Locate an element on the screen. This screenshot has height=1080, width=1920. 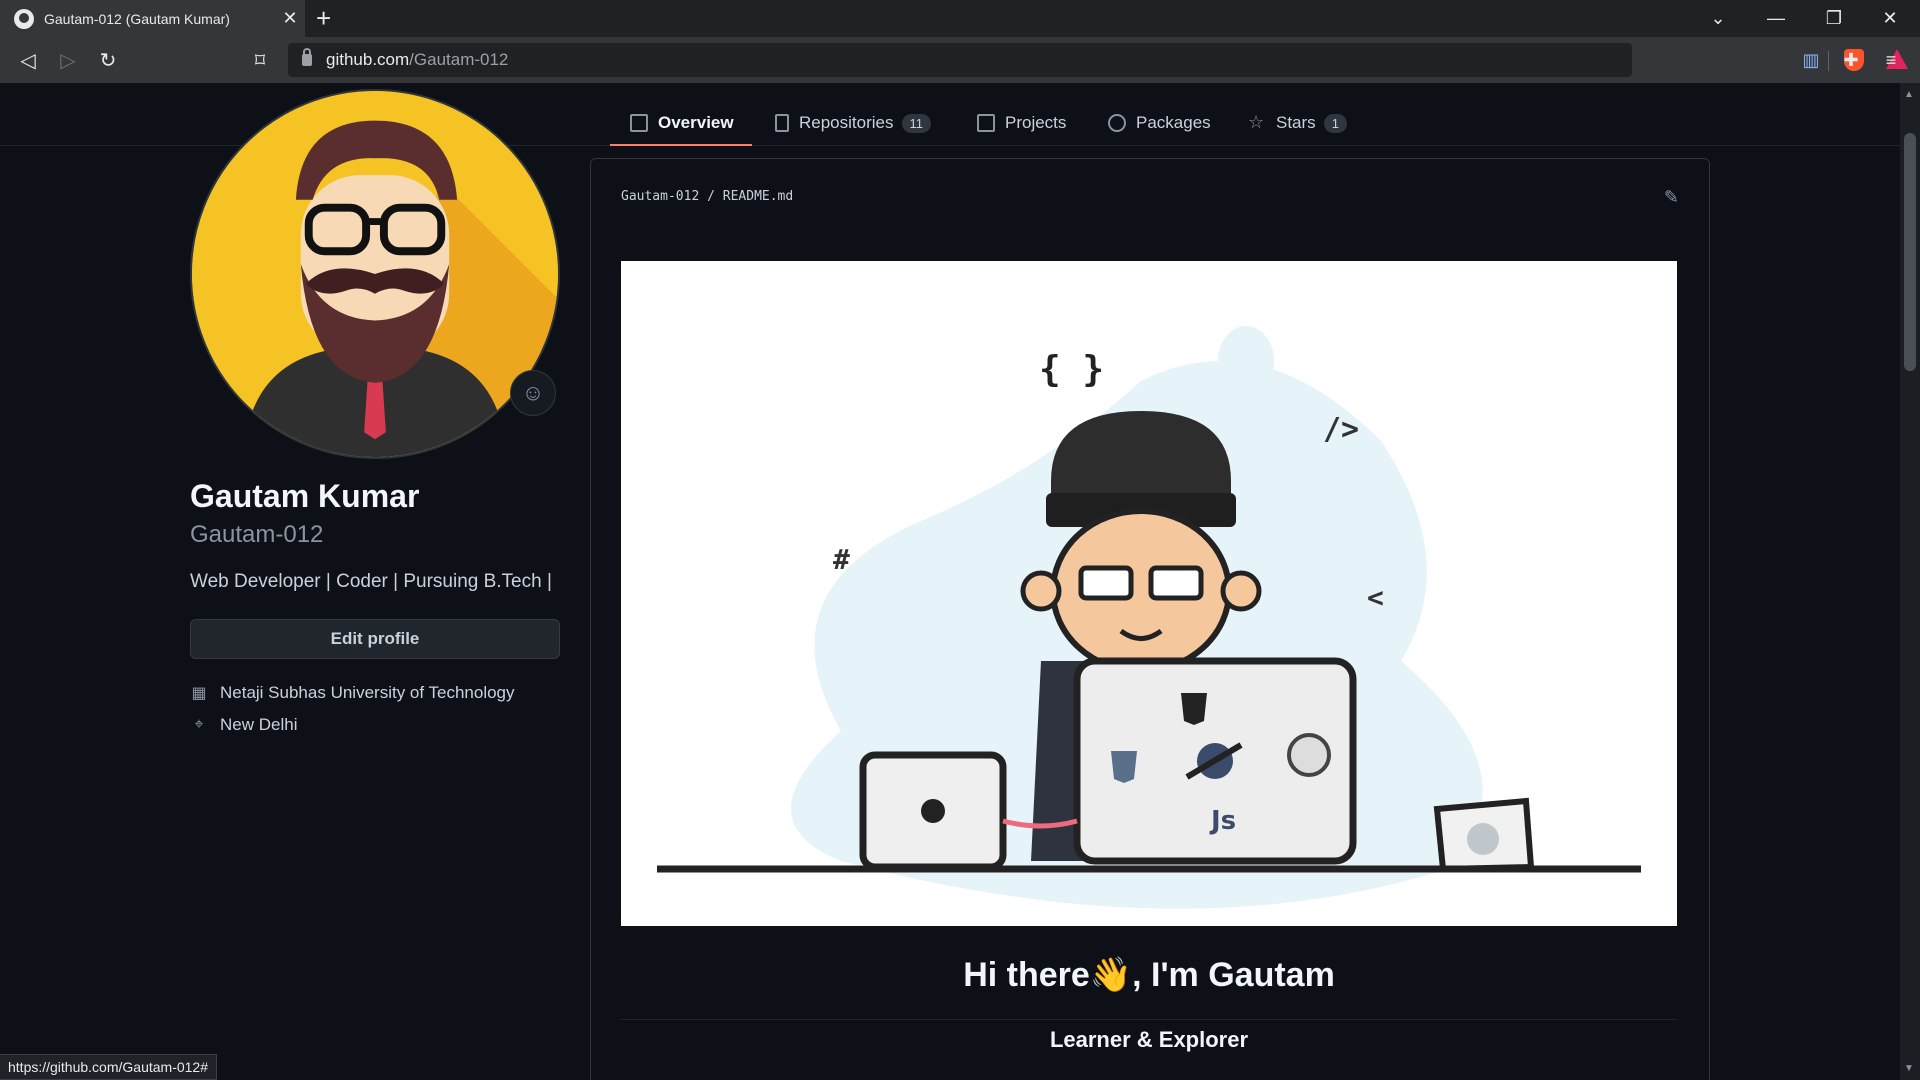
readme-breadcrumb: Gautam-012 / README.md is located at coordinates (707, 196).